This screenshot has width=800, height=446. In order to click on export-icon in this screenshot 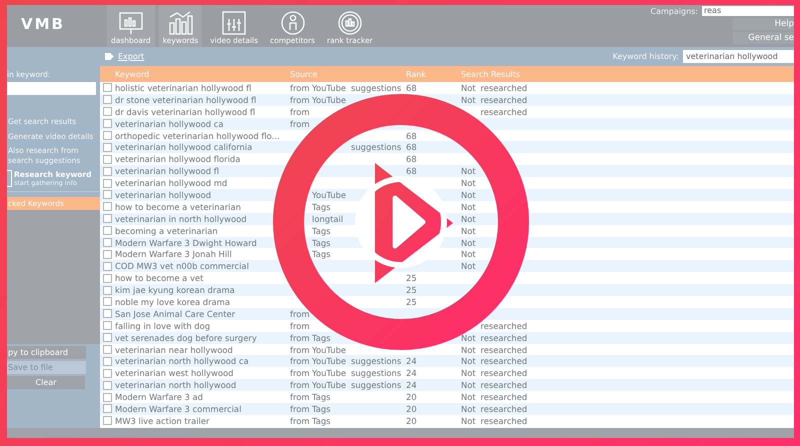, I will do `click(109, 56)`.